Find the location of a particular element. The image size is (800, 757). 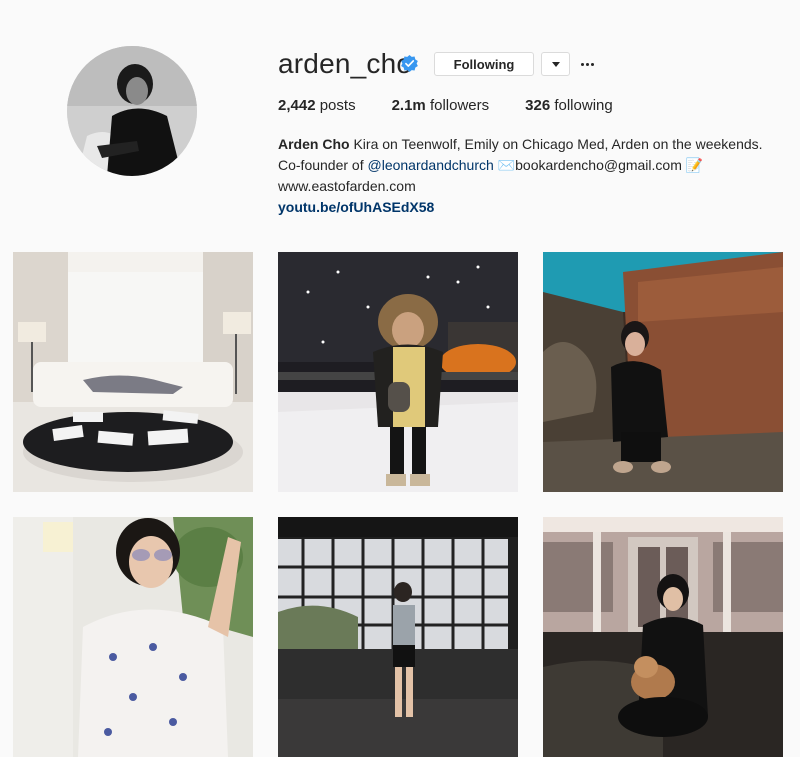

profile-avatar is located at coordinates (132, 111).